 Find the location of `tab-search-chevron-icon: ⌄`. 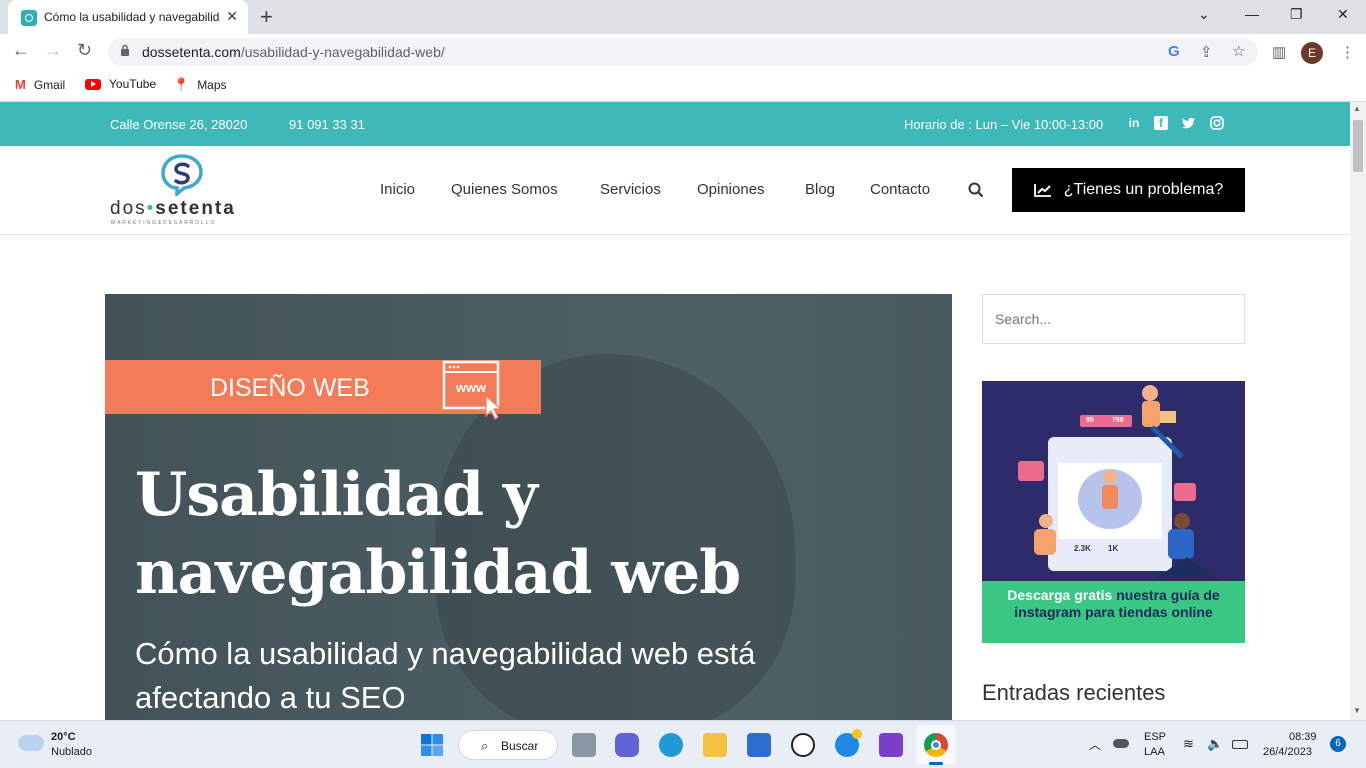

tab-search-chevron-icon: ⌄ is located at coordinates (1204, 14).